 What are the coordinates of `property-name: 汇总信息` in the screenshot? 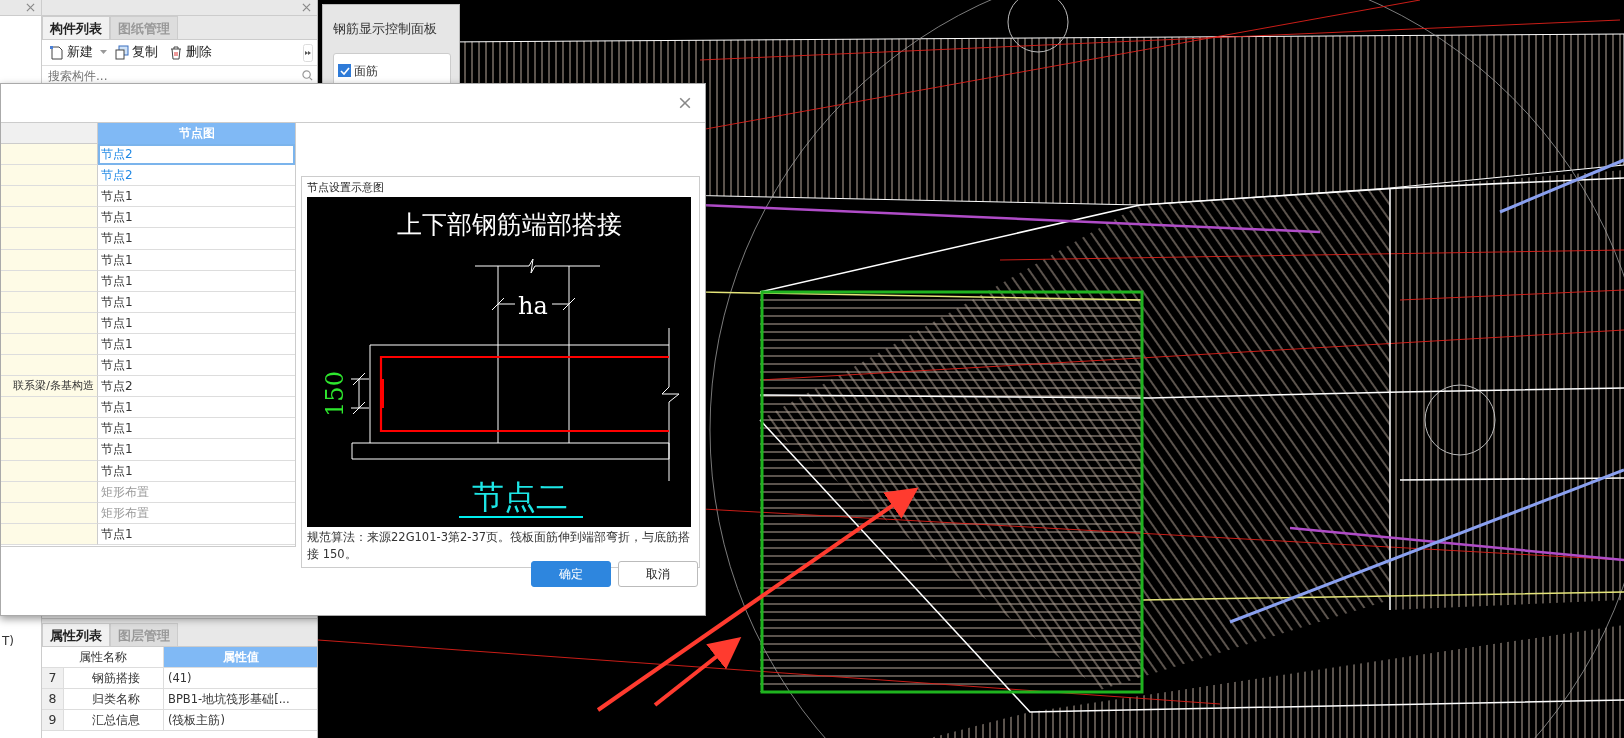 It's located at (114, 720).